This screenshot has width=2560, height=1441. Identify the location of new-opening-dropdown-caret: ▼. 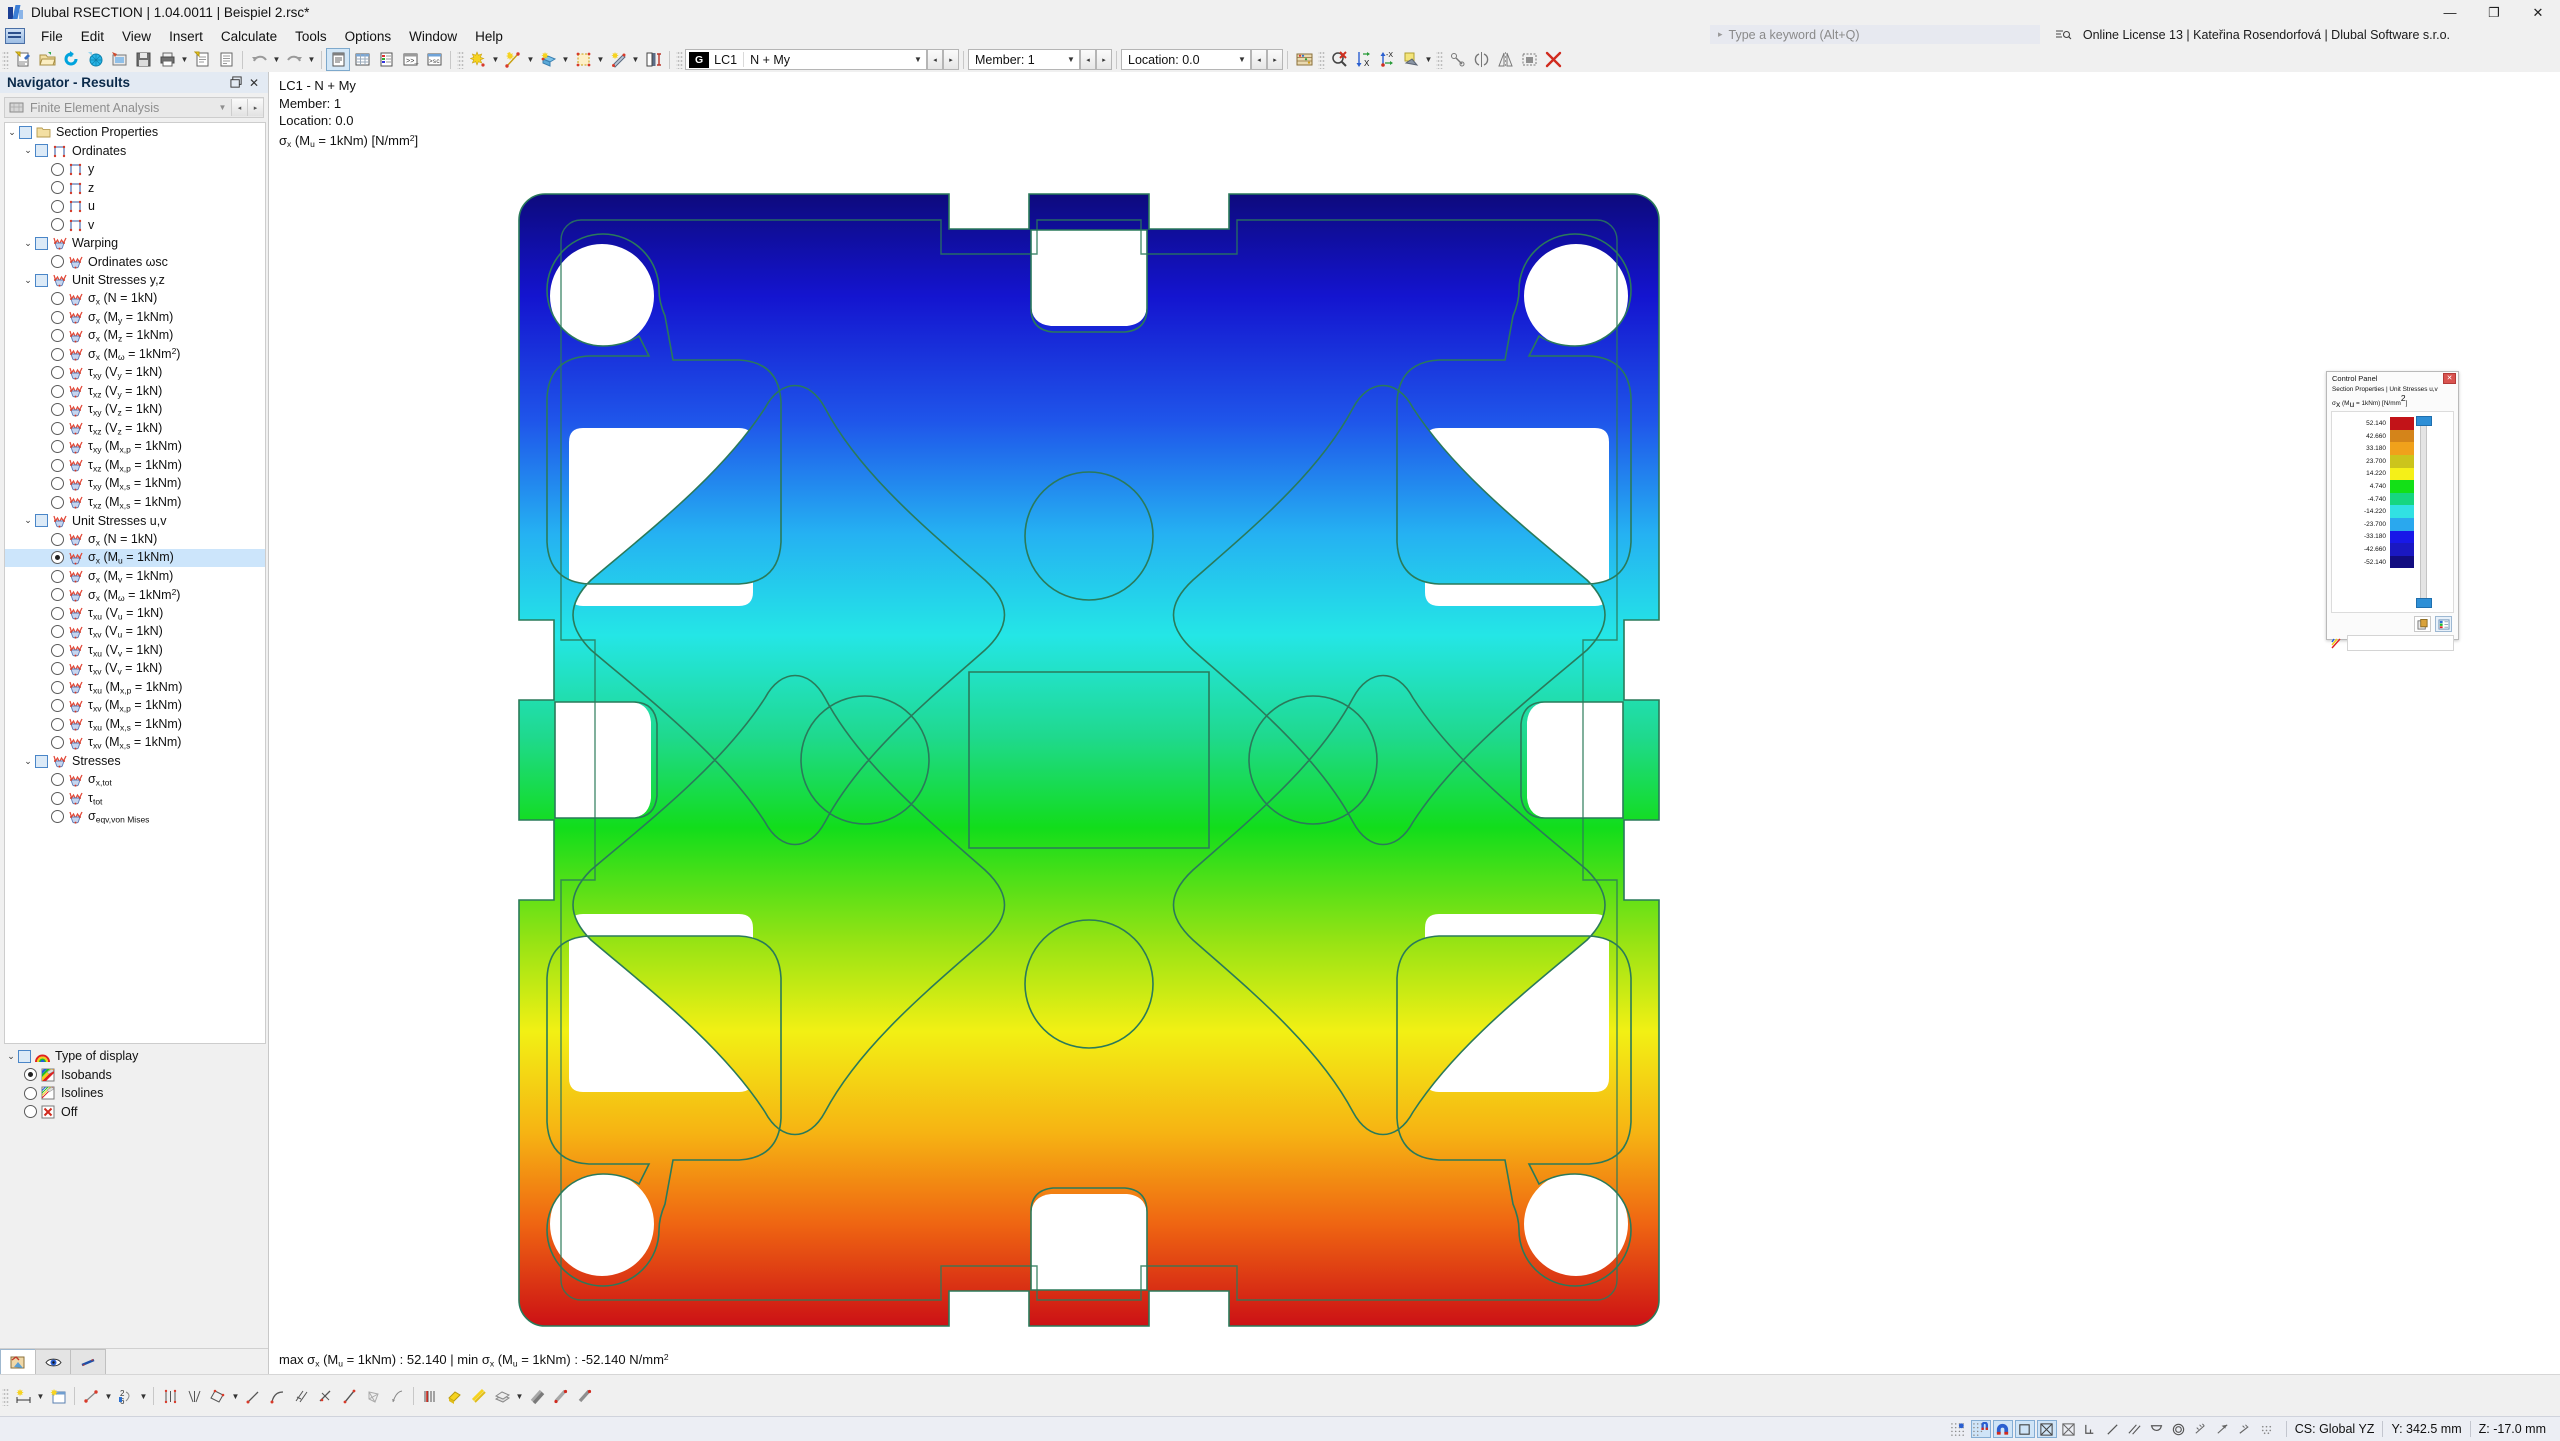
(600, 59).